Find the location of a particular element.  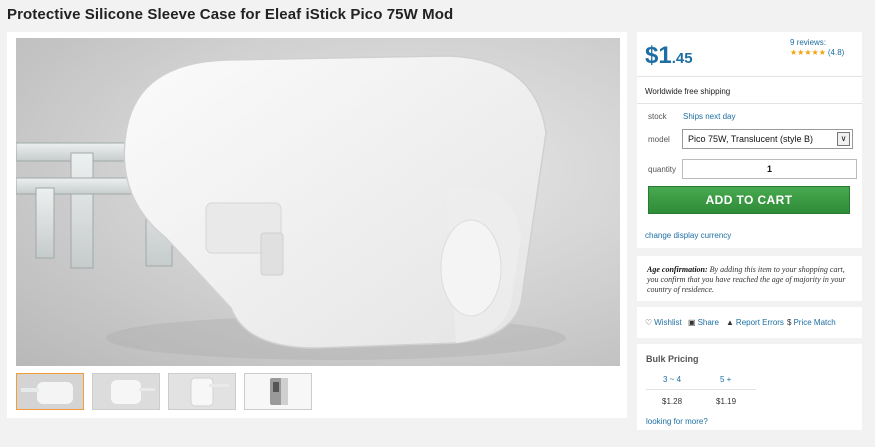

price: $1.45 is located at coordinates (669, 56).